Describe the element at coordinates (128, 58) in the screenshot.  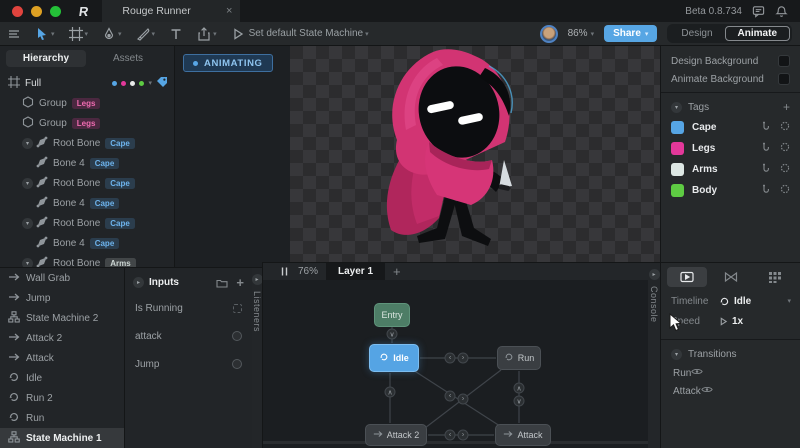
I see `tab-assets: Assets` at that location.